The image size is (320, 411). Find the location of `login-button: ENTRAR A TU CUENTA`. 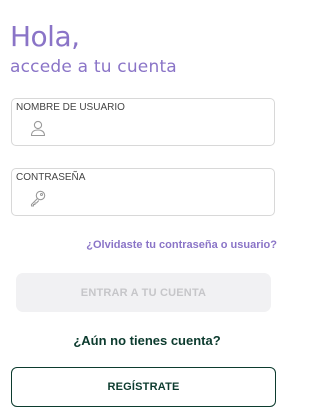

login-button: ENTRAR A TU CUENTA is located at coordinates (143, 292).